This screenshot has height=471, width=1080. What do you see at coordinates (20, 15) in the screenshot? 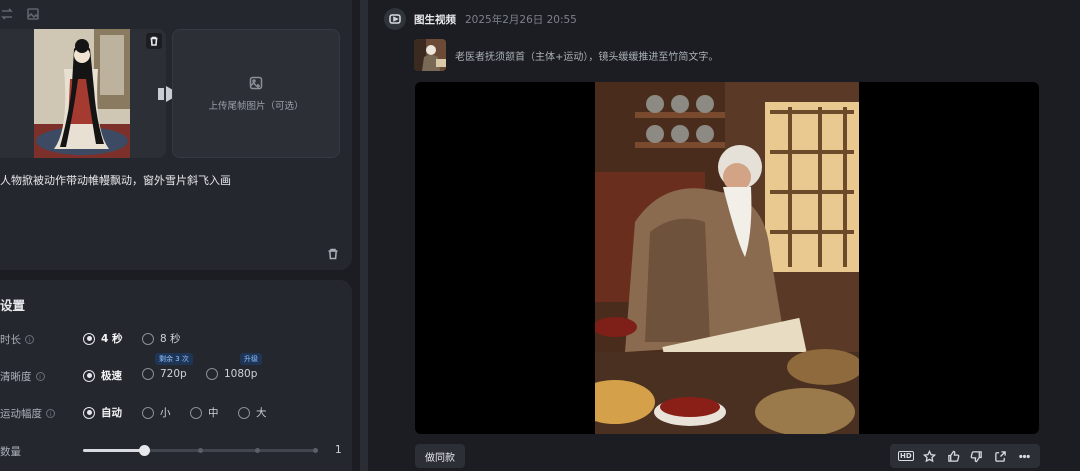
I see `frame-toolbar` at bounding box center [20, 15].